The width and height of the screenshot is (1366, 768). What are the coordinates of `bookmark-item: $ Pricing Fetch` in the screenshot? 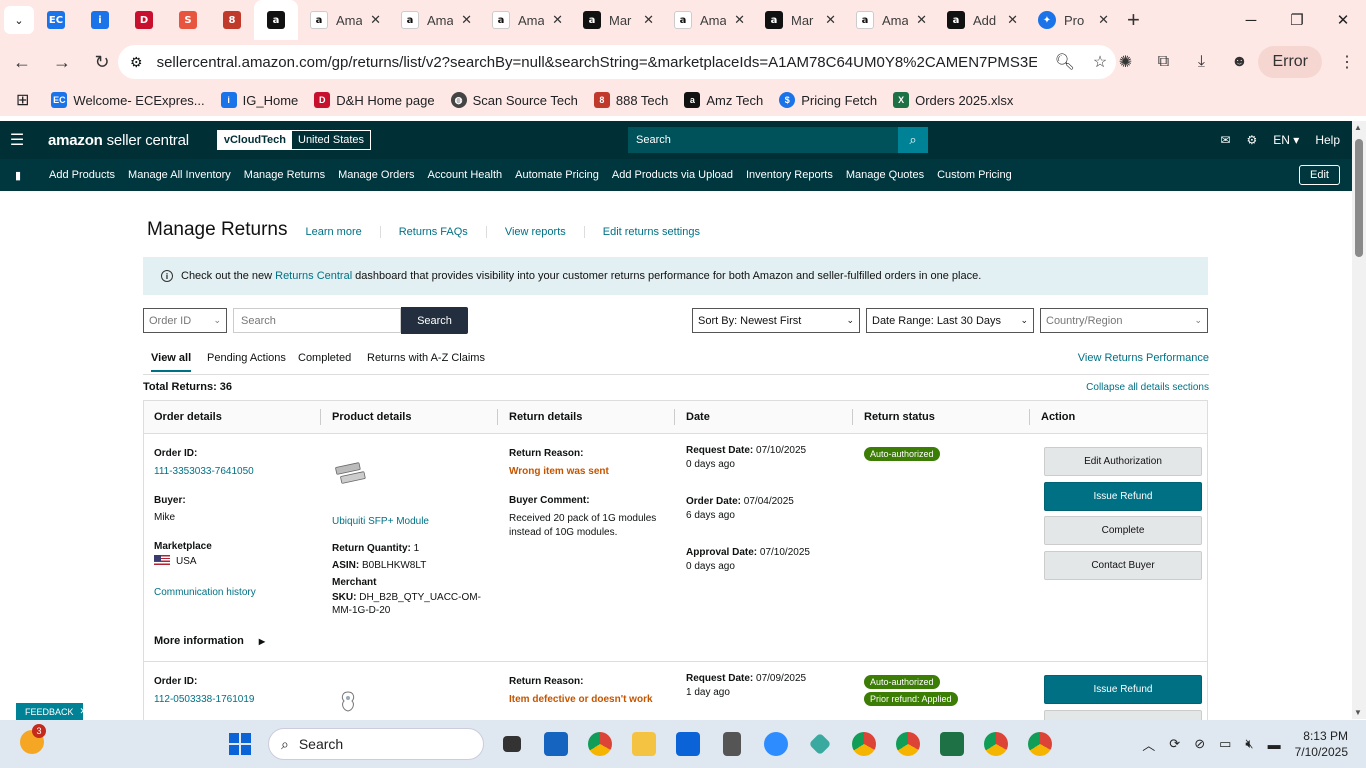 It's located at (828, 100).